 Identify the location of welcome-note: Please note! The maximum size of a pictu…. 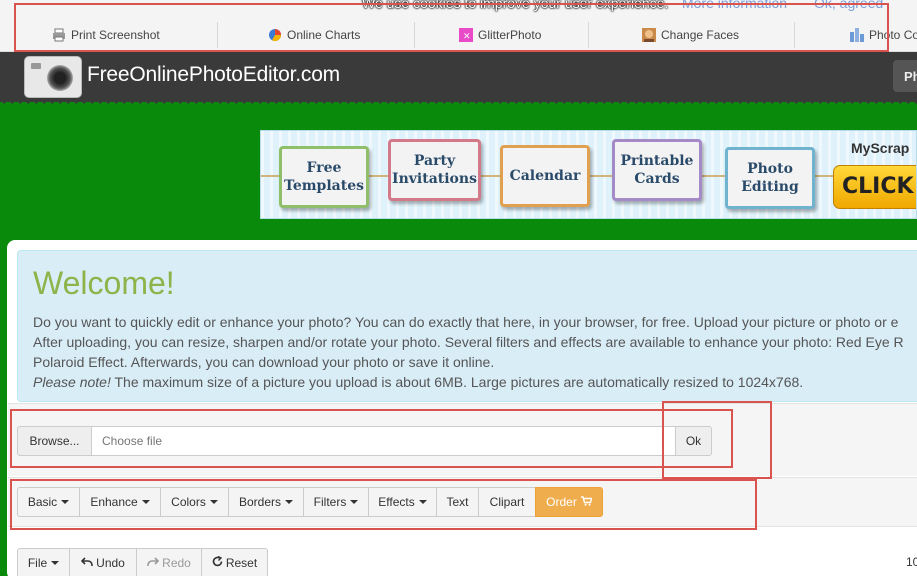
(418, 382).